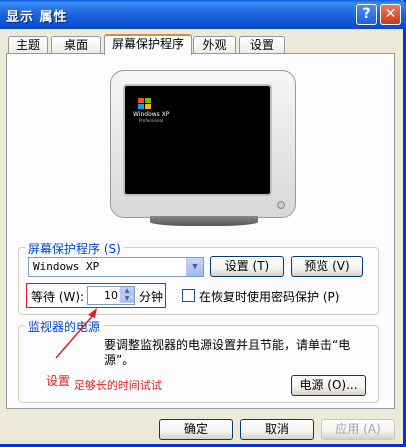  What do you see at coordinates (127, 299) in the screenshot?
I see `spin-down-icon: ▼` at bounding box center [127, 299].